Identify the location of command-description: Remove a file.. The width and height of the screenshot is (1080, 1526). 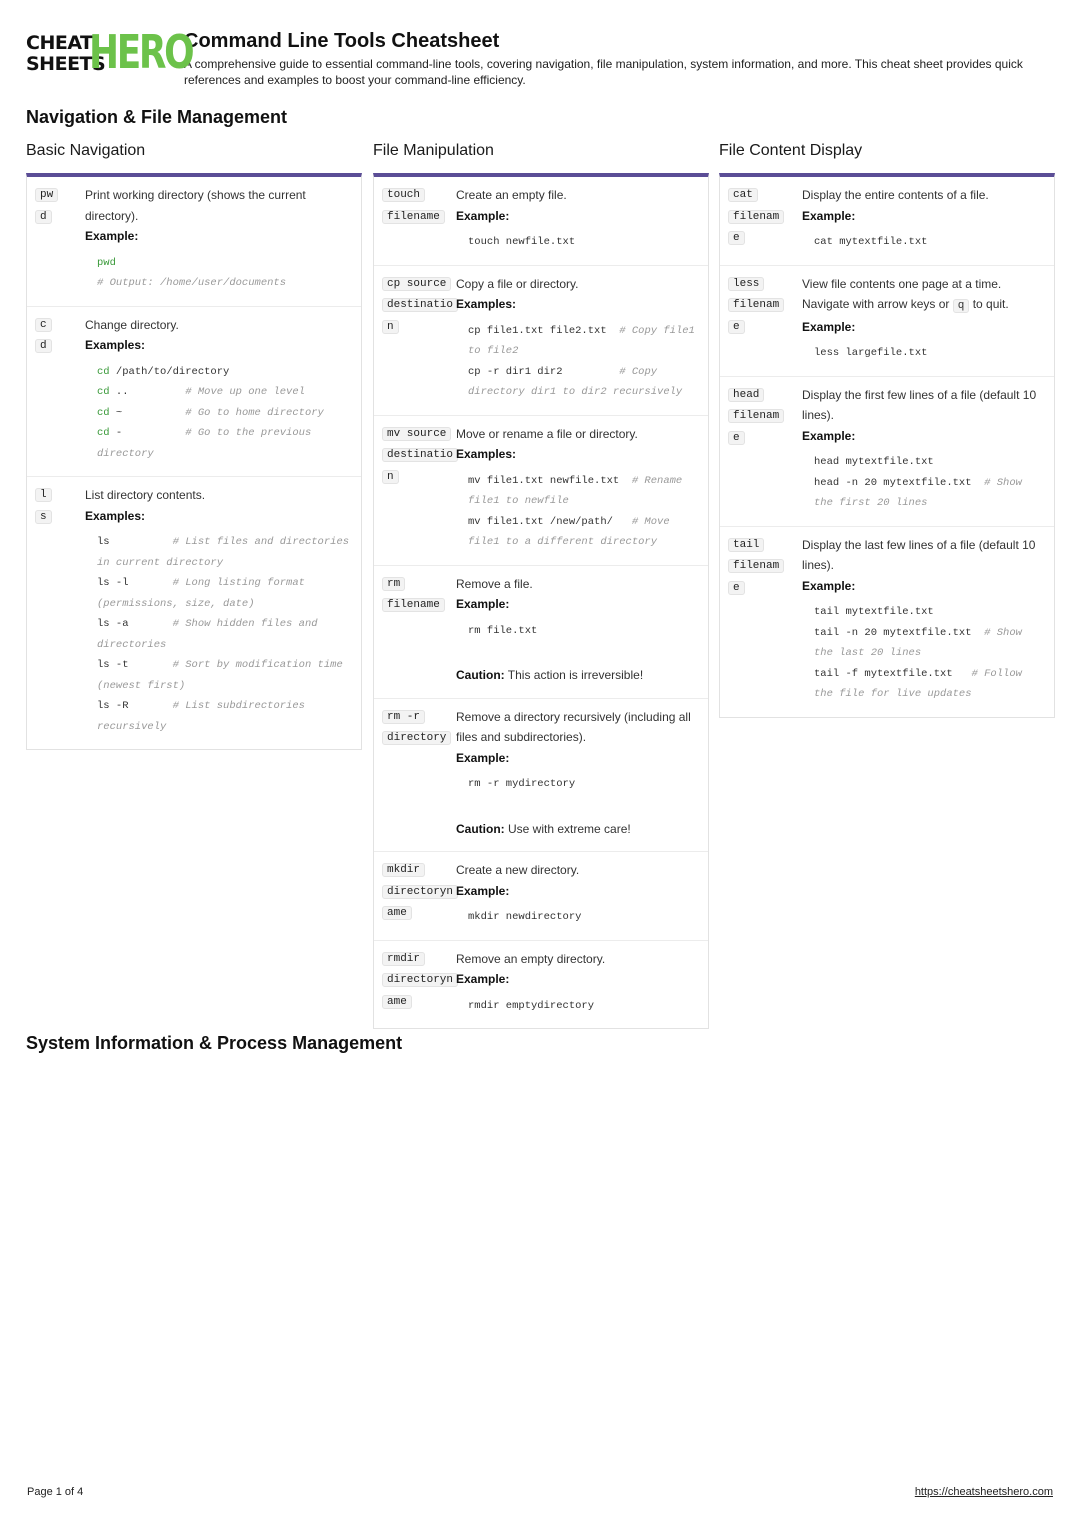
(494, 583).